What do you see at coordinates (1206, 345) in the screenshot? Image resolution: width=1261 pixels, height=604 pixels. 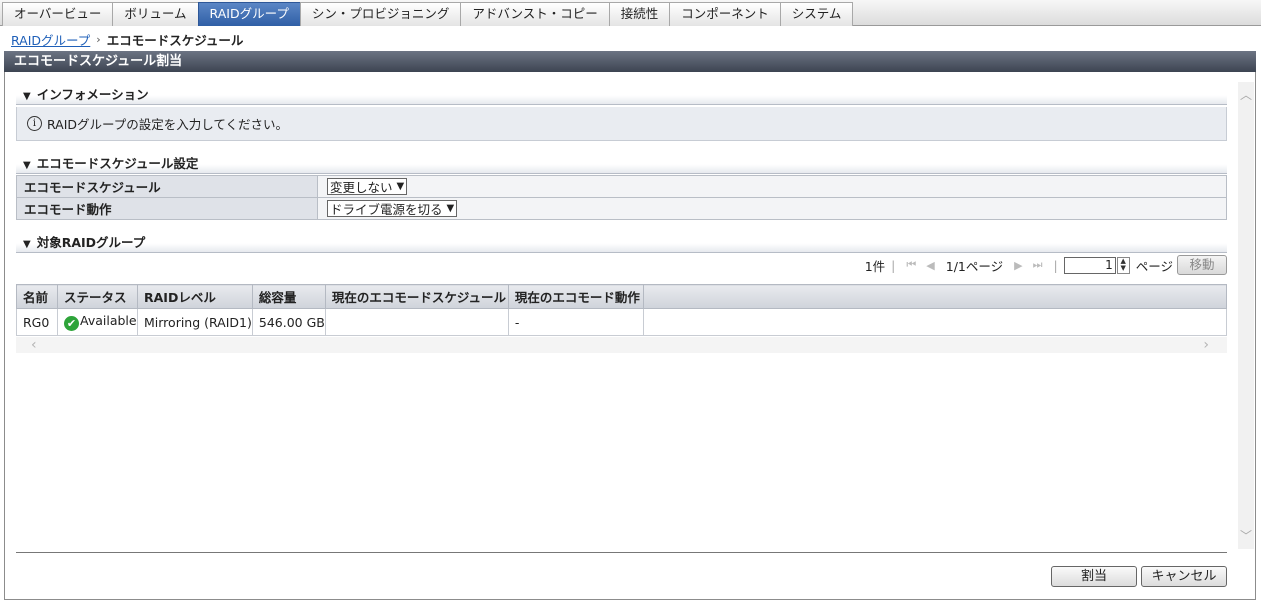 I see `scroll-right-icon: ›` at bounding box center [1206, 345].